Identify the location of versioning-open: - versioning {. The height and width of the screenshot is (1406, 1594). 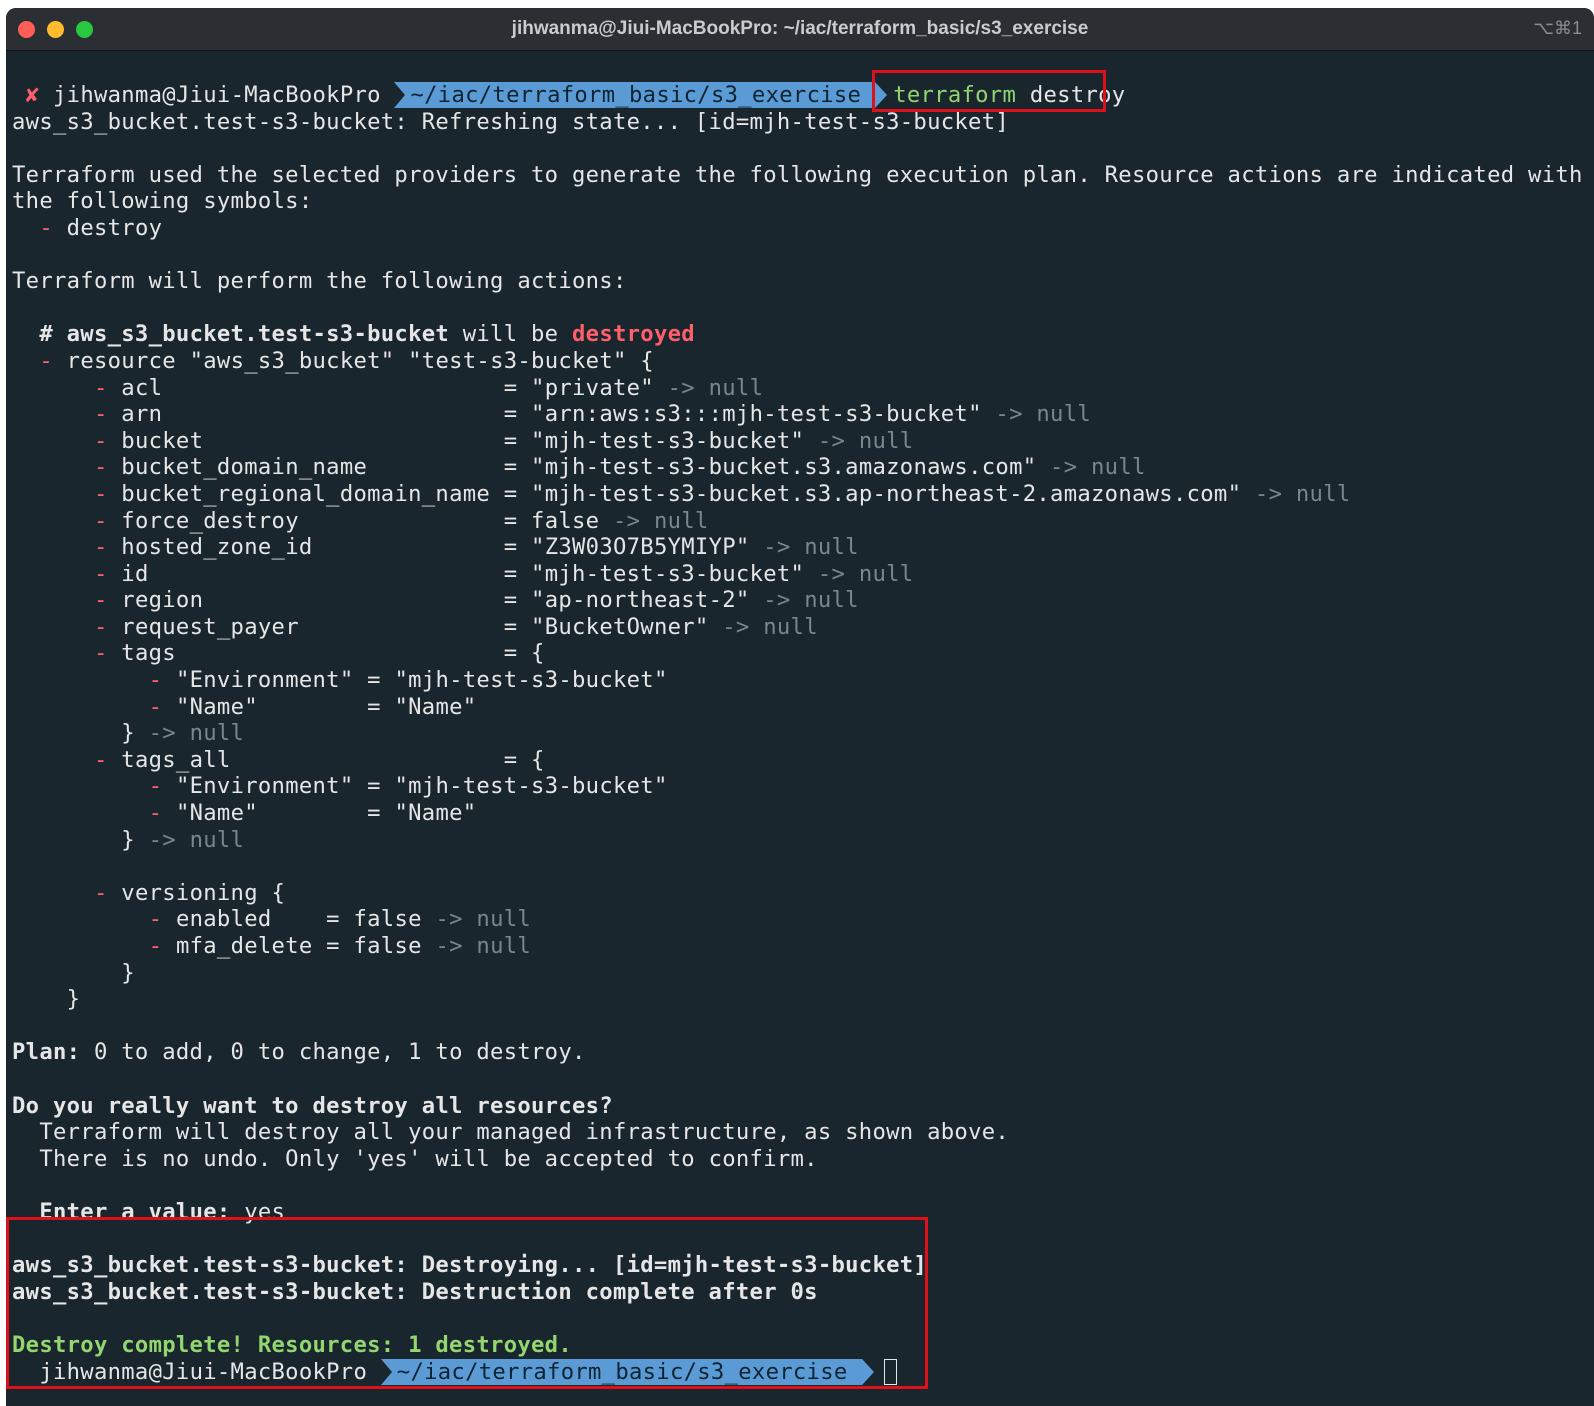
(803, 893).